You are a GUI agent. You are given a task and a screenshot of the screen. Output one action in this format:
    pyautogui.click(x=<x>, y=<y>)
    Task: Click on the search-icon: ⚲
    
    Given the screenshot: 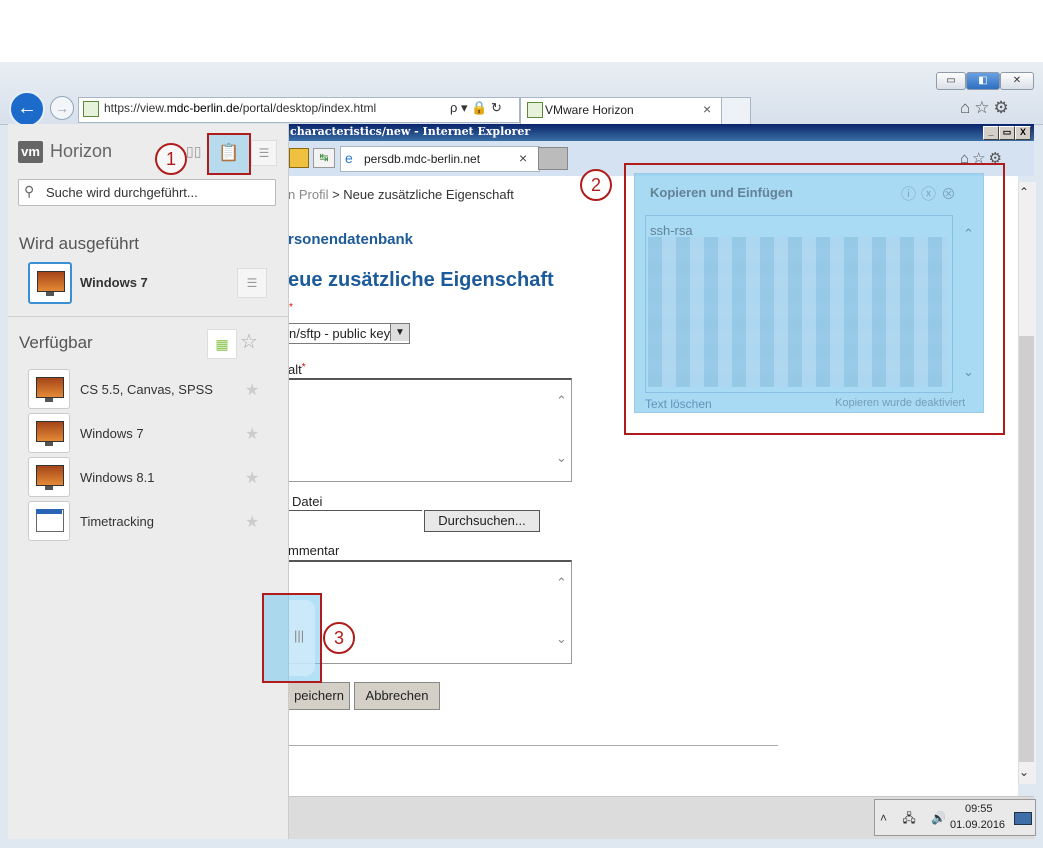 What is the action you would take?
    pyautogui.click(x=29, y=191)
    